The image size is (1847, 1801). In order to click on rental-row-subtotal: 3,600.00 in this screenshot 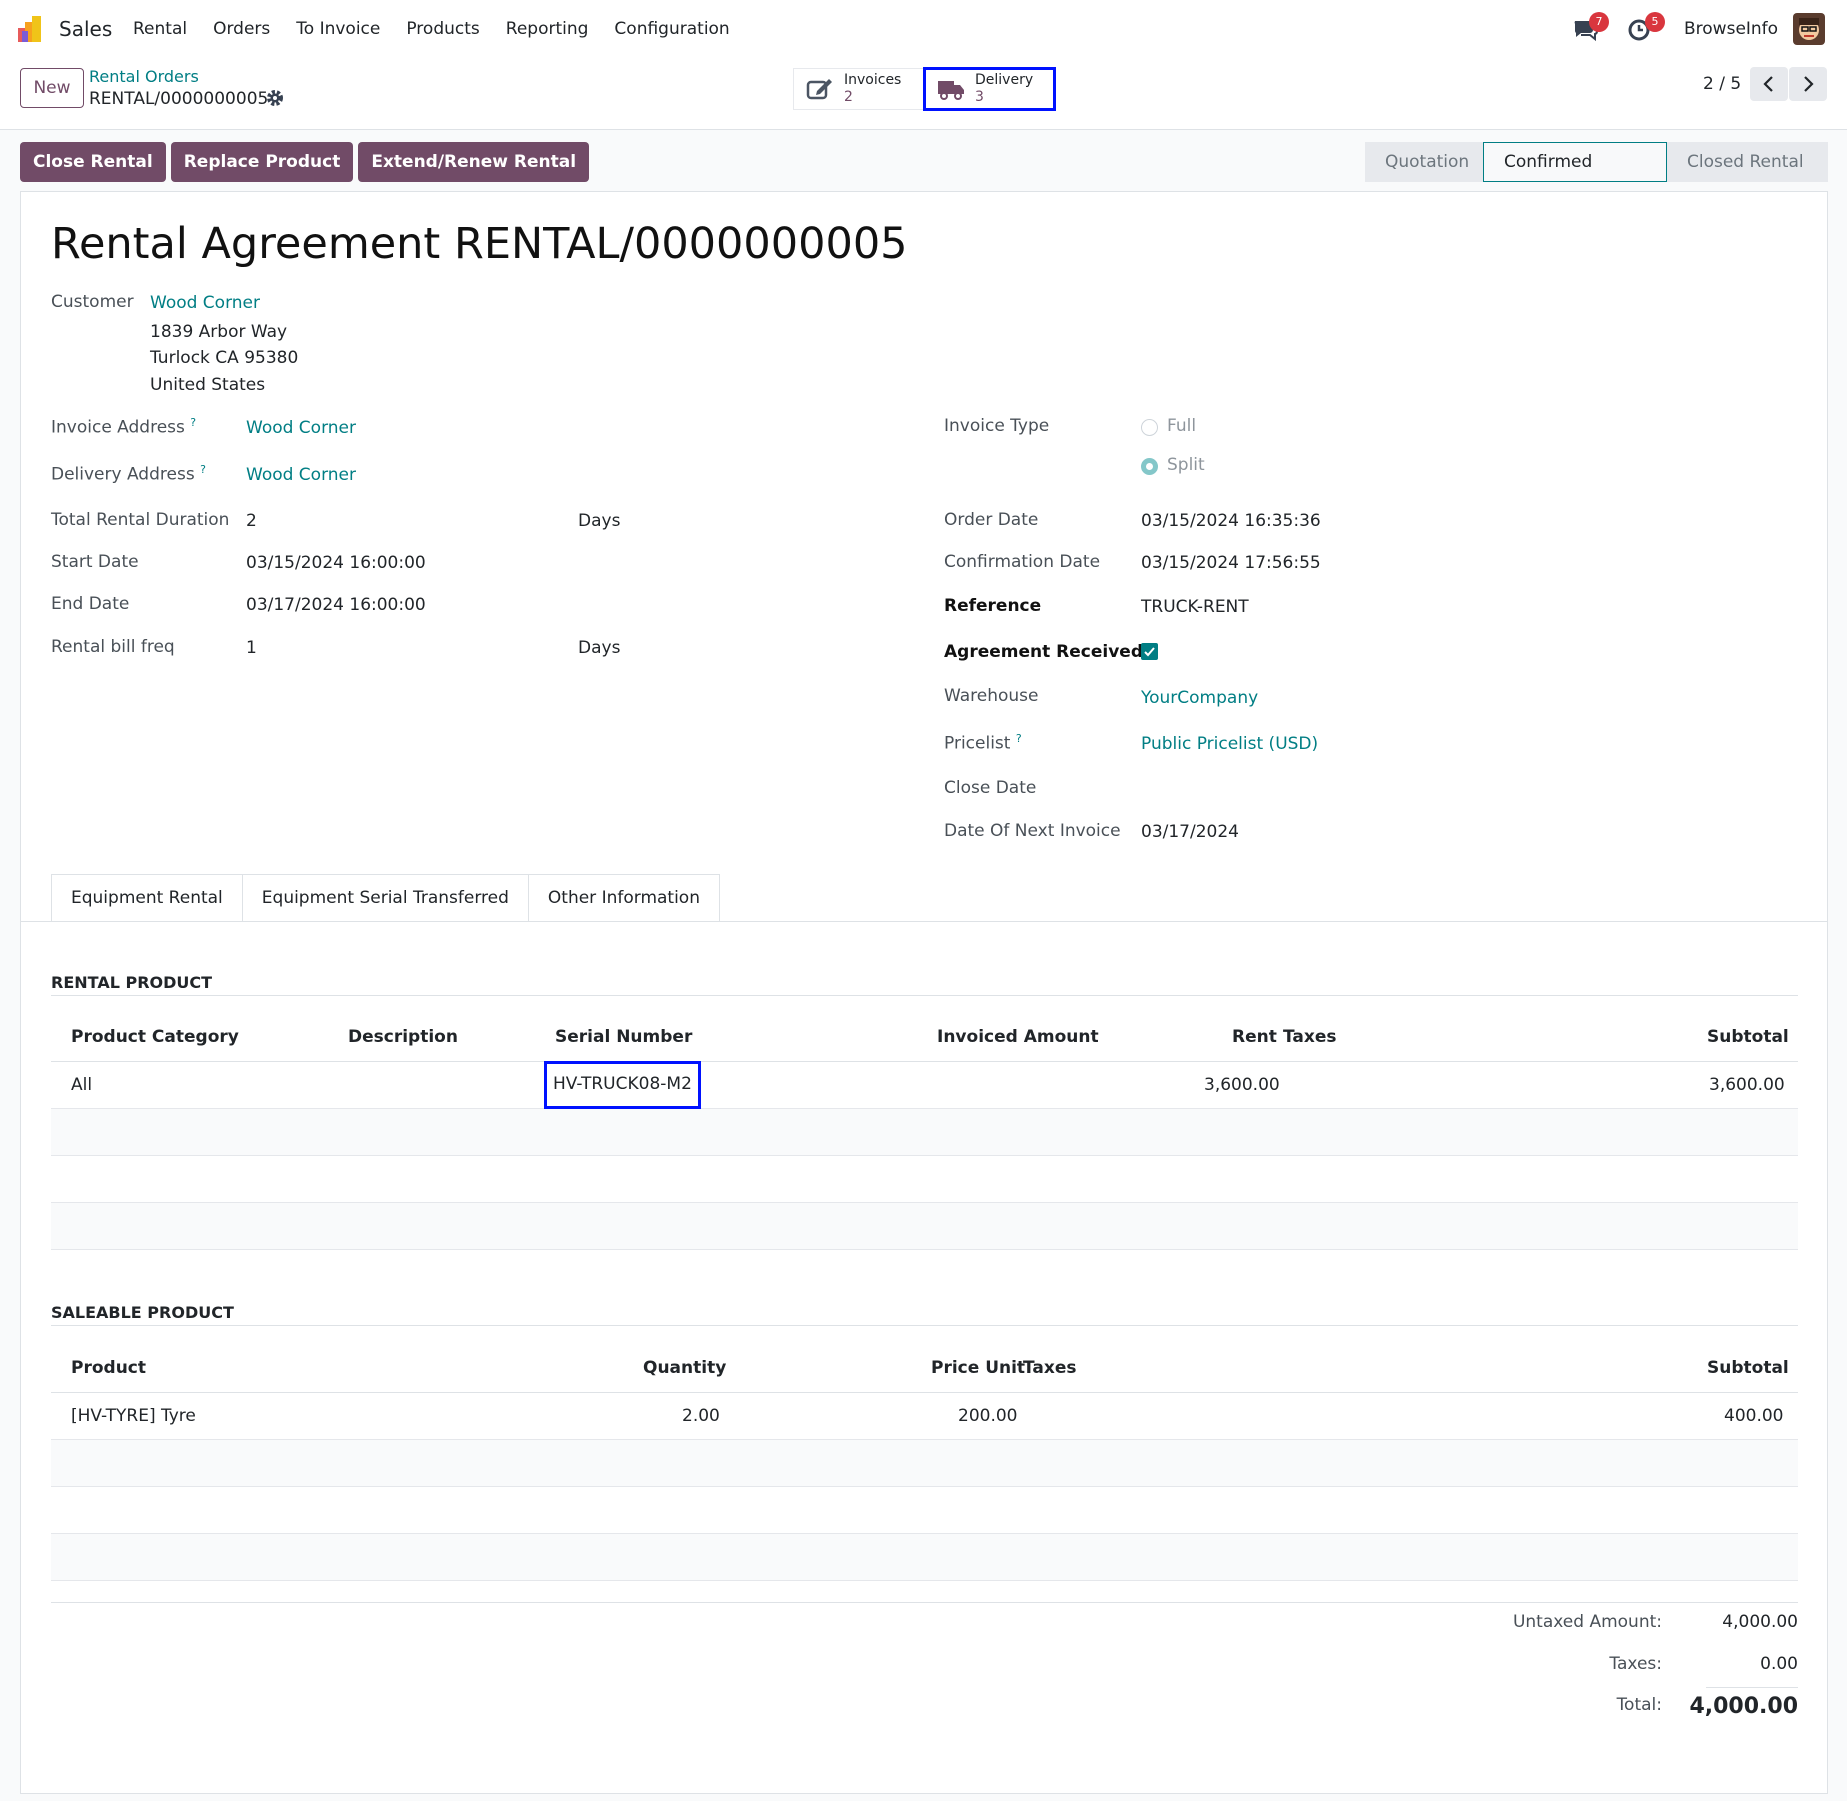, I will do `click(1747, 1085)`.